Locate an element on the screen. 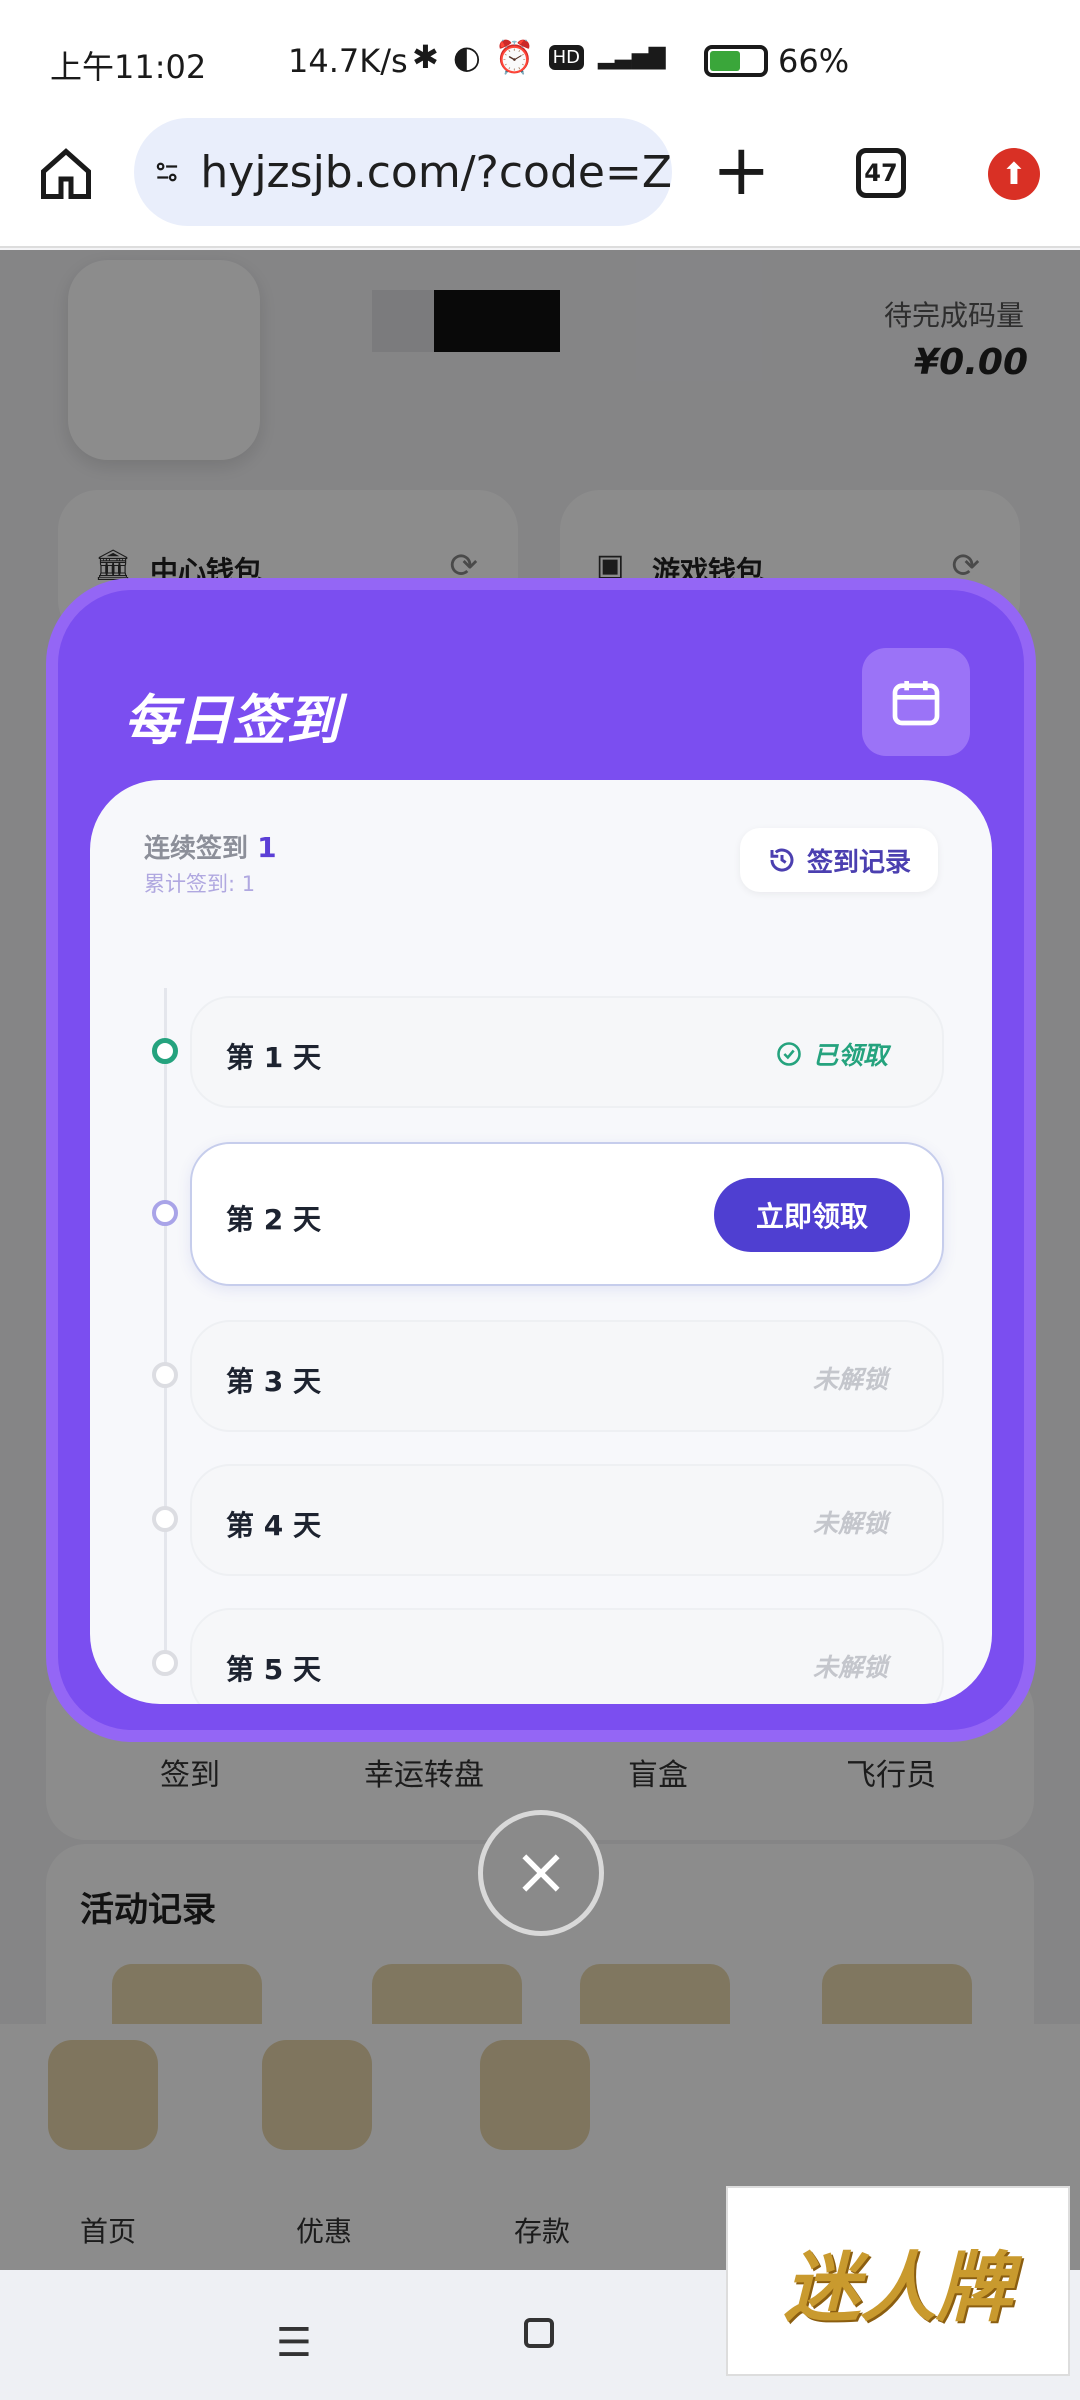  close-icon is located at coordinates (541, 1873).